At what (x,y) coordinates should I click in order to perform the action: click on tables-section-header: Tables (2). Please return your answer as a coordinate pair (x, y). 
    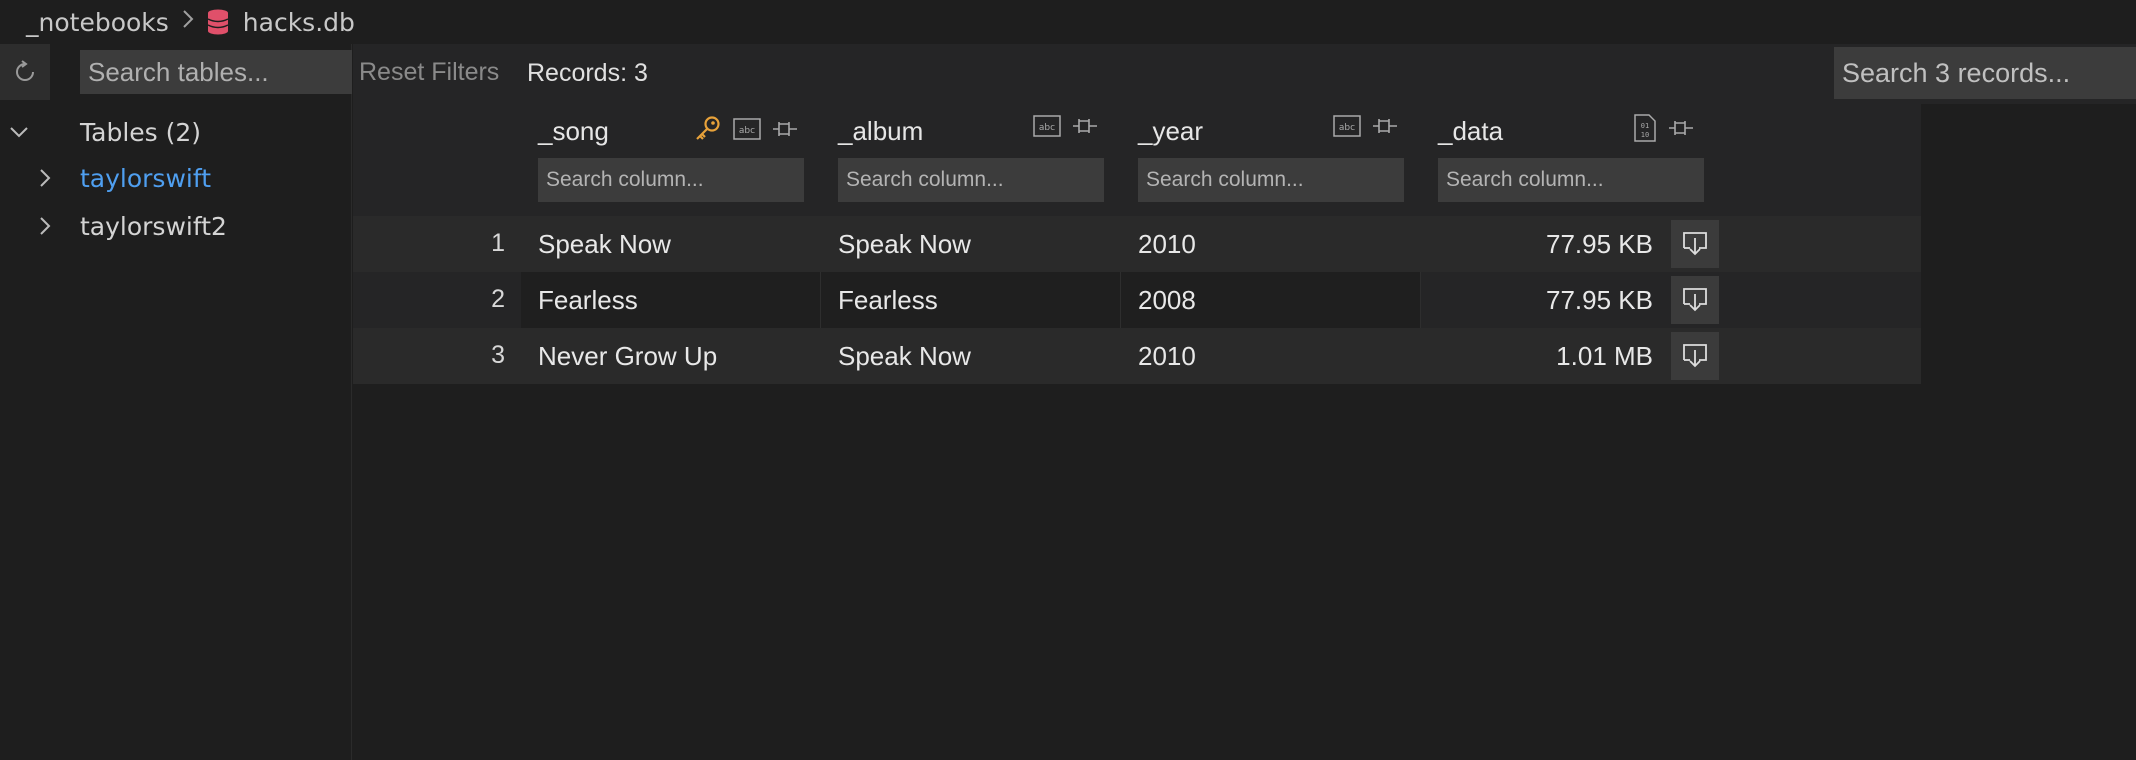
    Looking at the image, I should click on (176, 132).